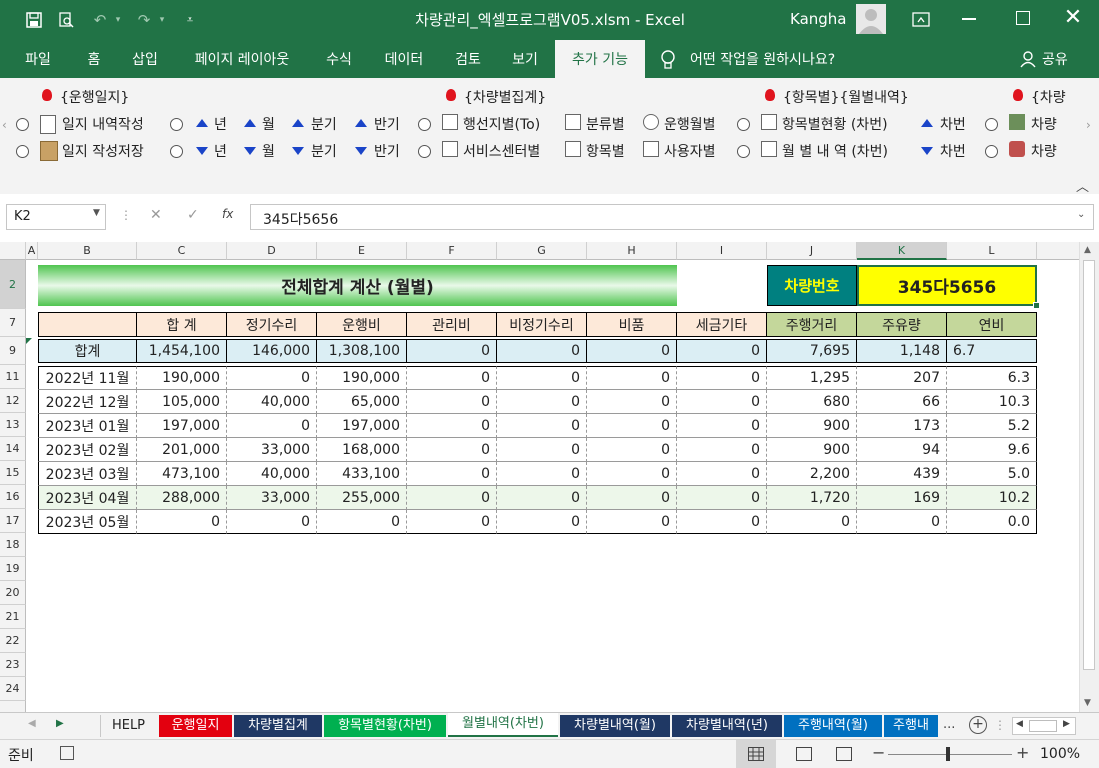 This screenshot has height=768, width=1099. I want to click on customize-qat-icon: ⩡, so click(190, 20).